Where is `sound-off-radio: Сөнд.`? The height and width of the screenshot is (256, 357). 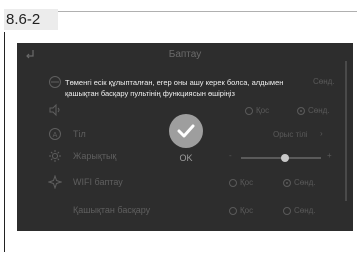 sound-off-radio: Сөнд. is located at coordinates (313, 110).